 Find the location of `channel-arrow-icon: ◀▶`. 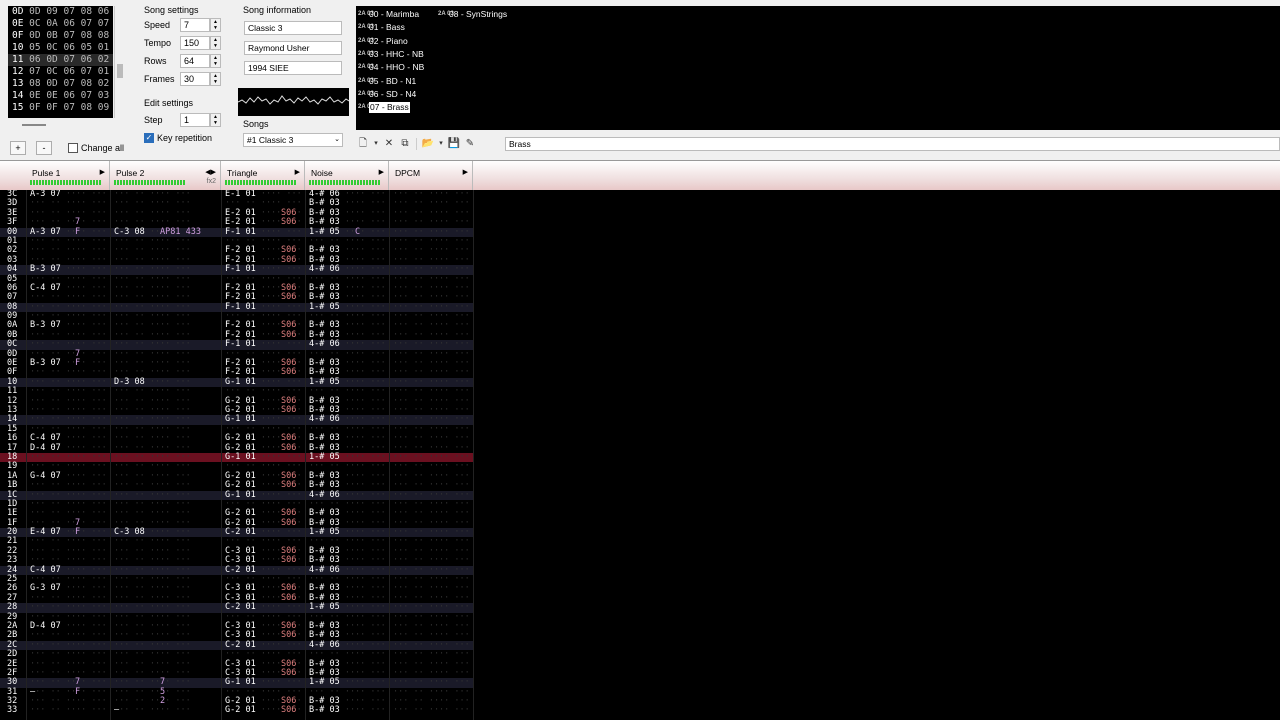

channel-arrow-icon: ◀▶ is located at coordinates (210, 172).